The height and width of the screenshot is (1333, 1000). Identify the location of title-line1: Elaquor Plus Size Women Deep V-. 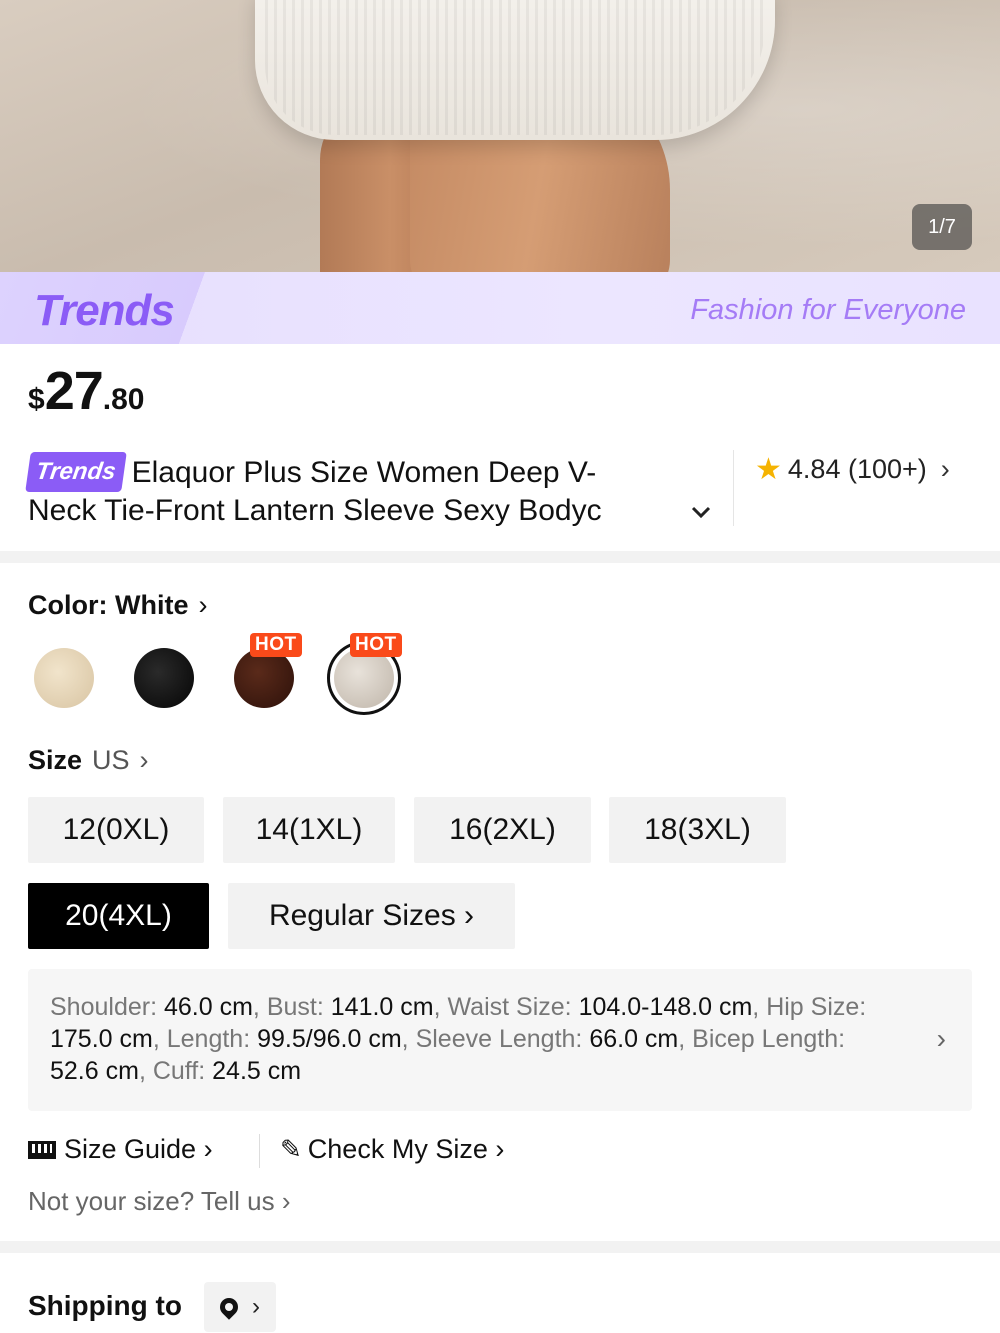
(364, 472).